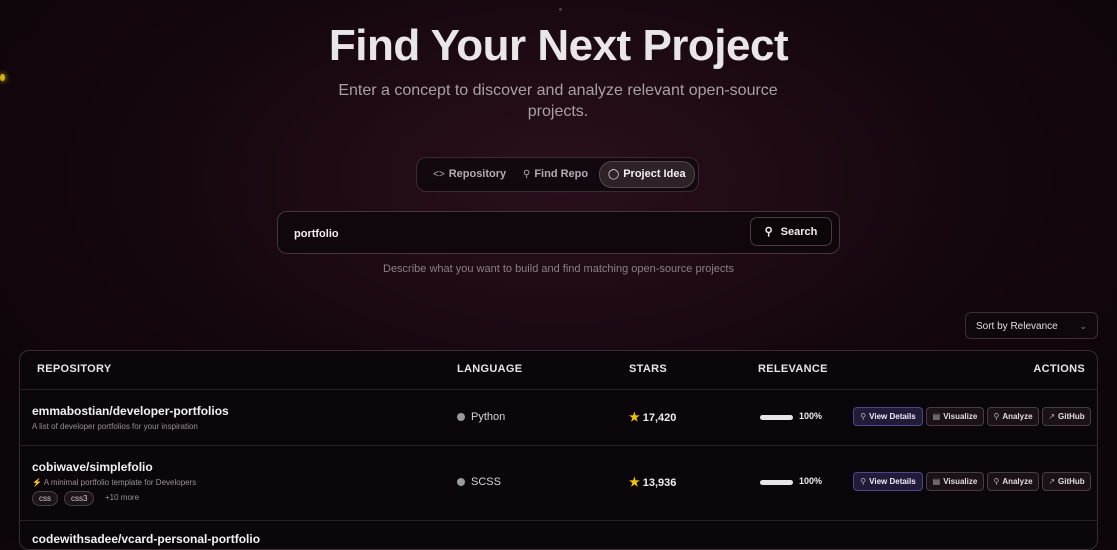 The image size is (1117, 550). Describe the element at coordinates (558, 535) in the screenshot. I see `table-row: codewithsadee/vcard-personal-portfolio` at that location.